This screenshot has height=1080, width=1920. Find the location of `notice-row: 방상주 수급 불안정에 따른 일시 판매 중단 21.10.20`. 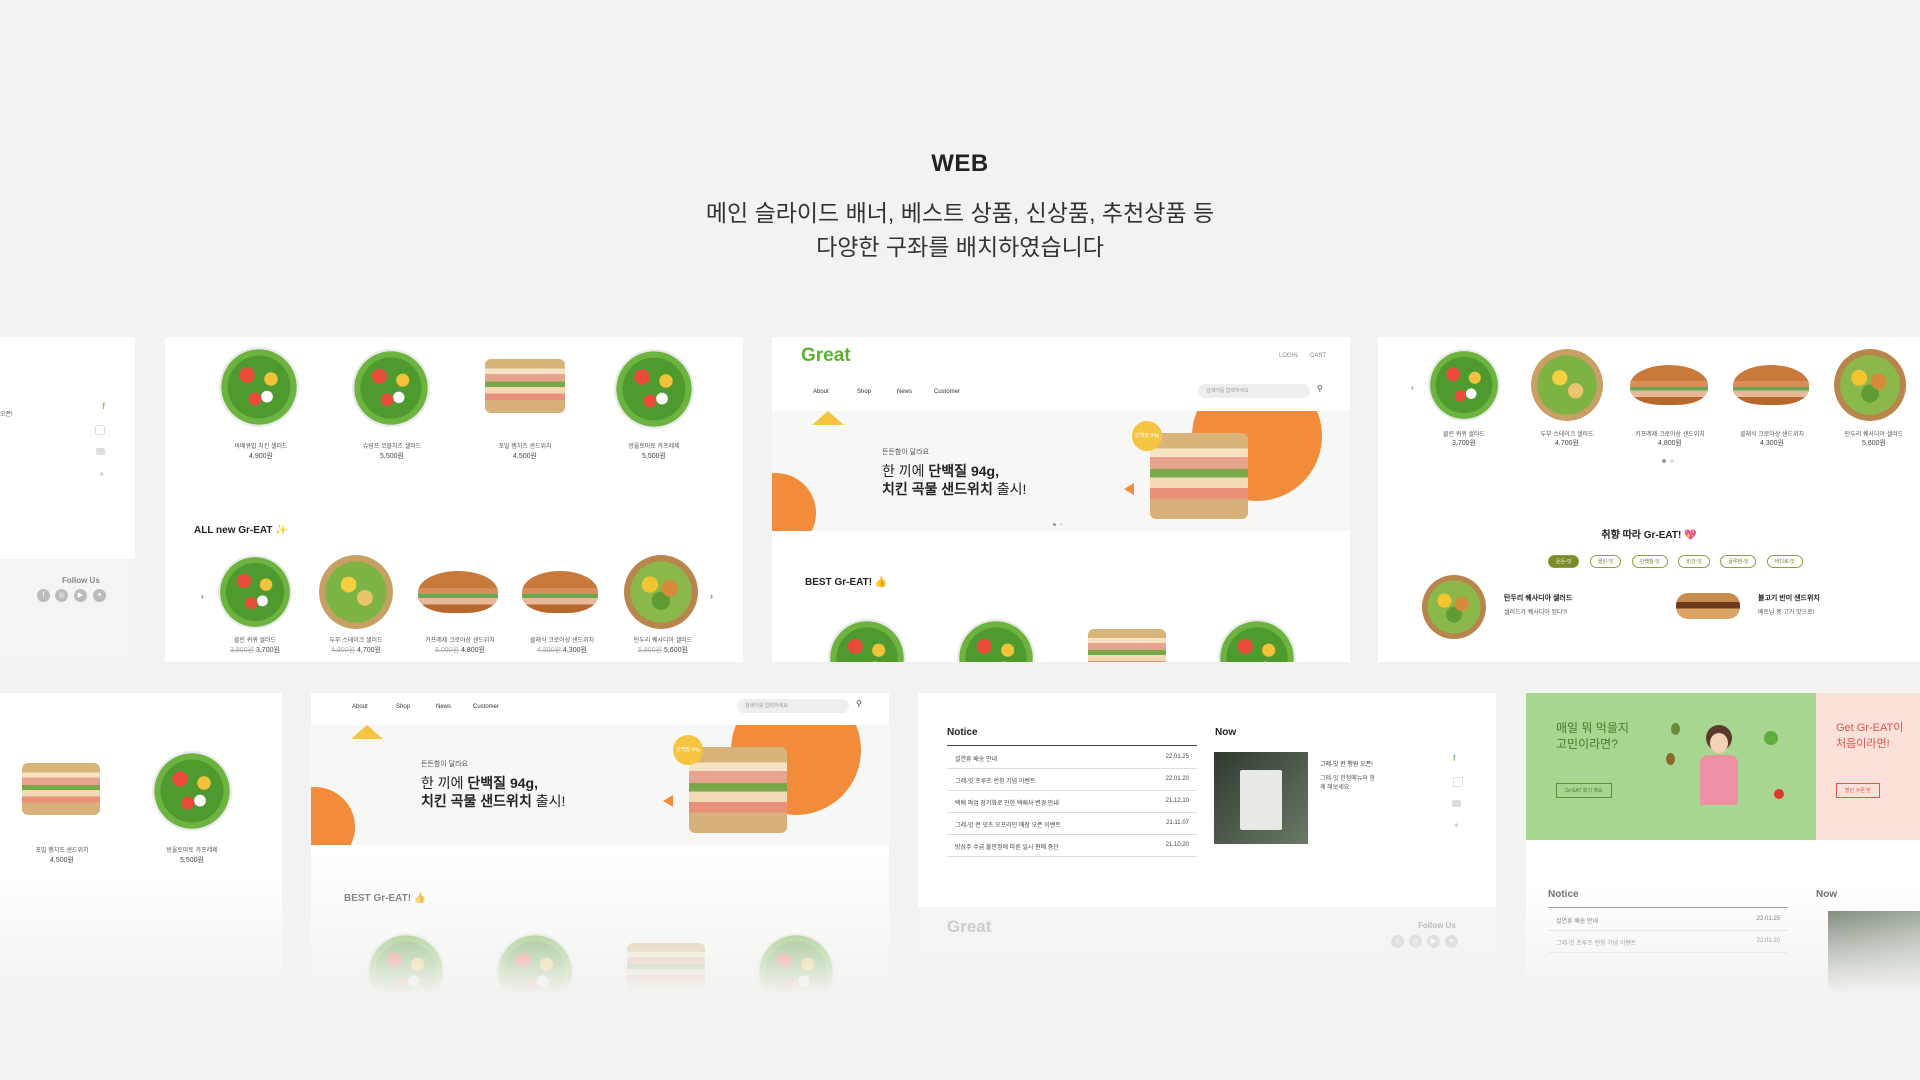

notice-row: 방상주 수급 불안정에 따른 일시 판매 중단 21.10.20 is located at coordinates (1072, 845).